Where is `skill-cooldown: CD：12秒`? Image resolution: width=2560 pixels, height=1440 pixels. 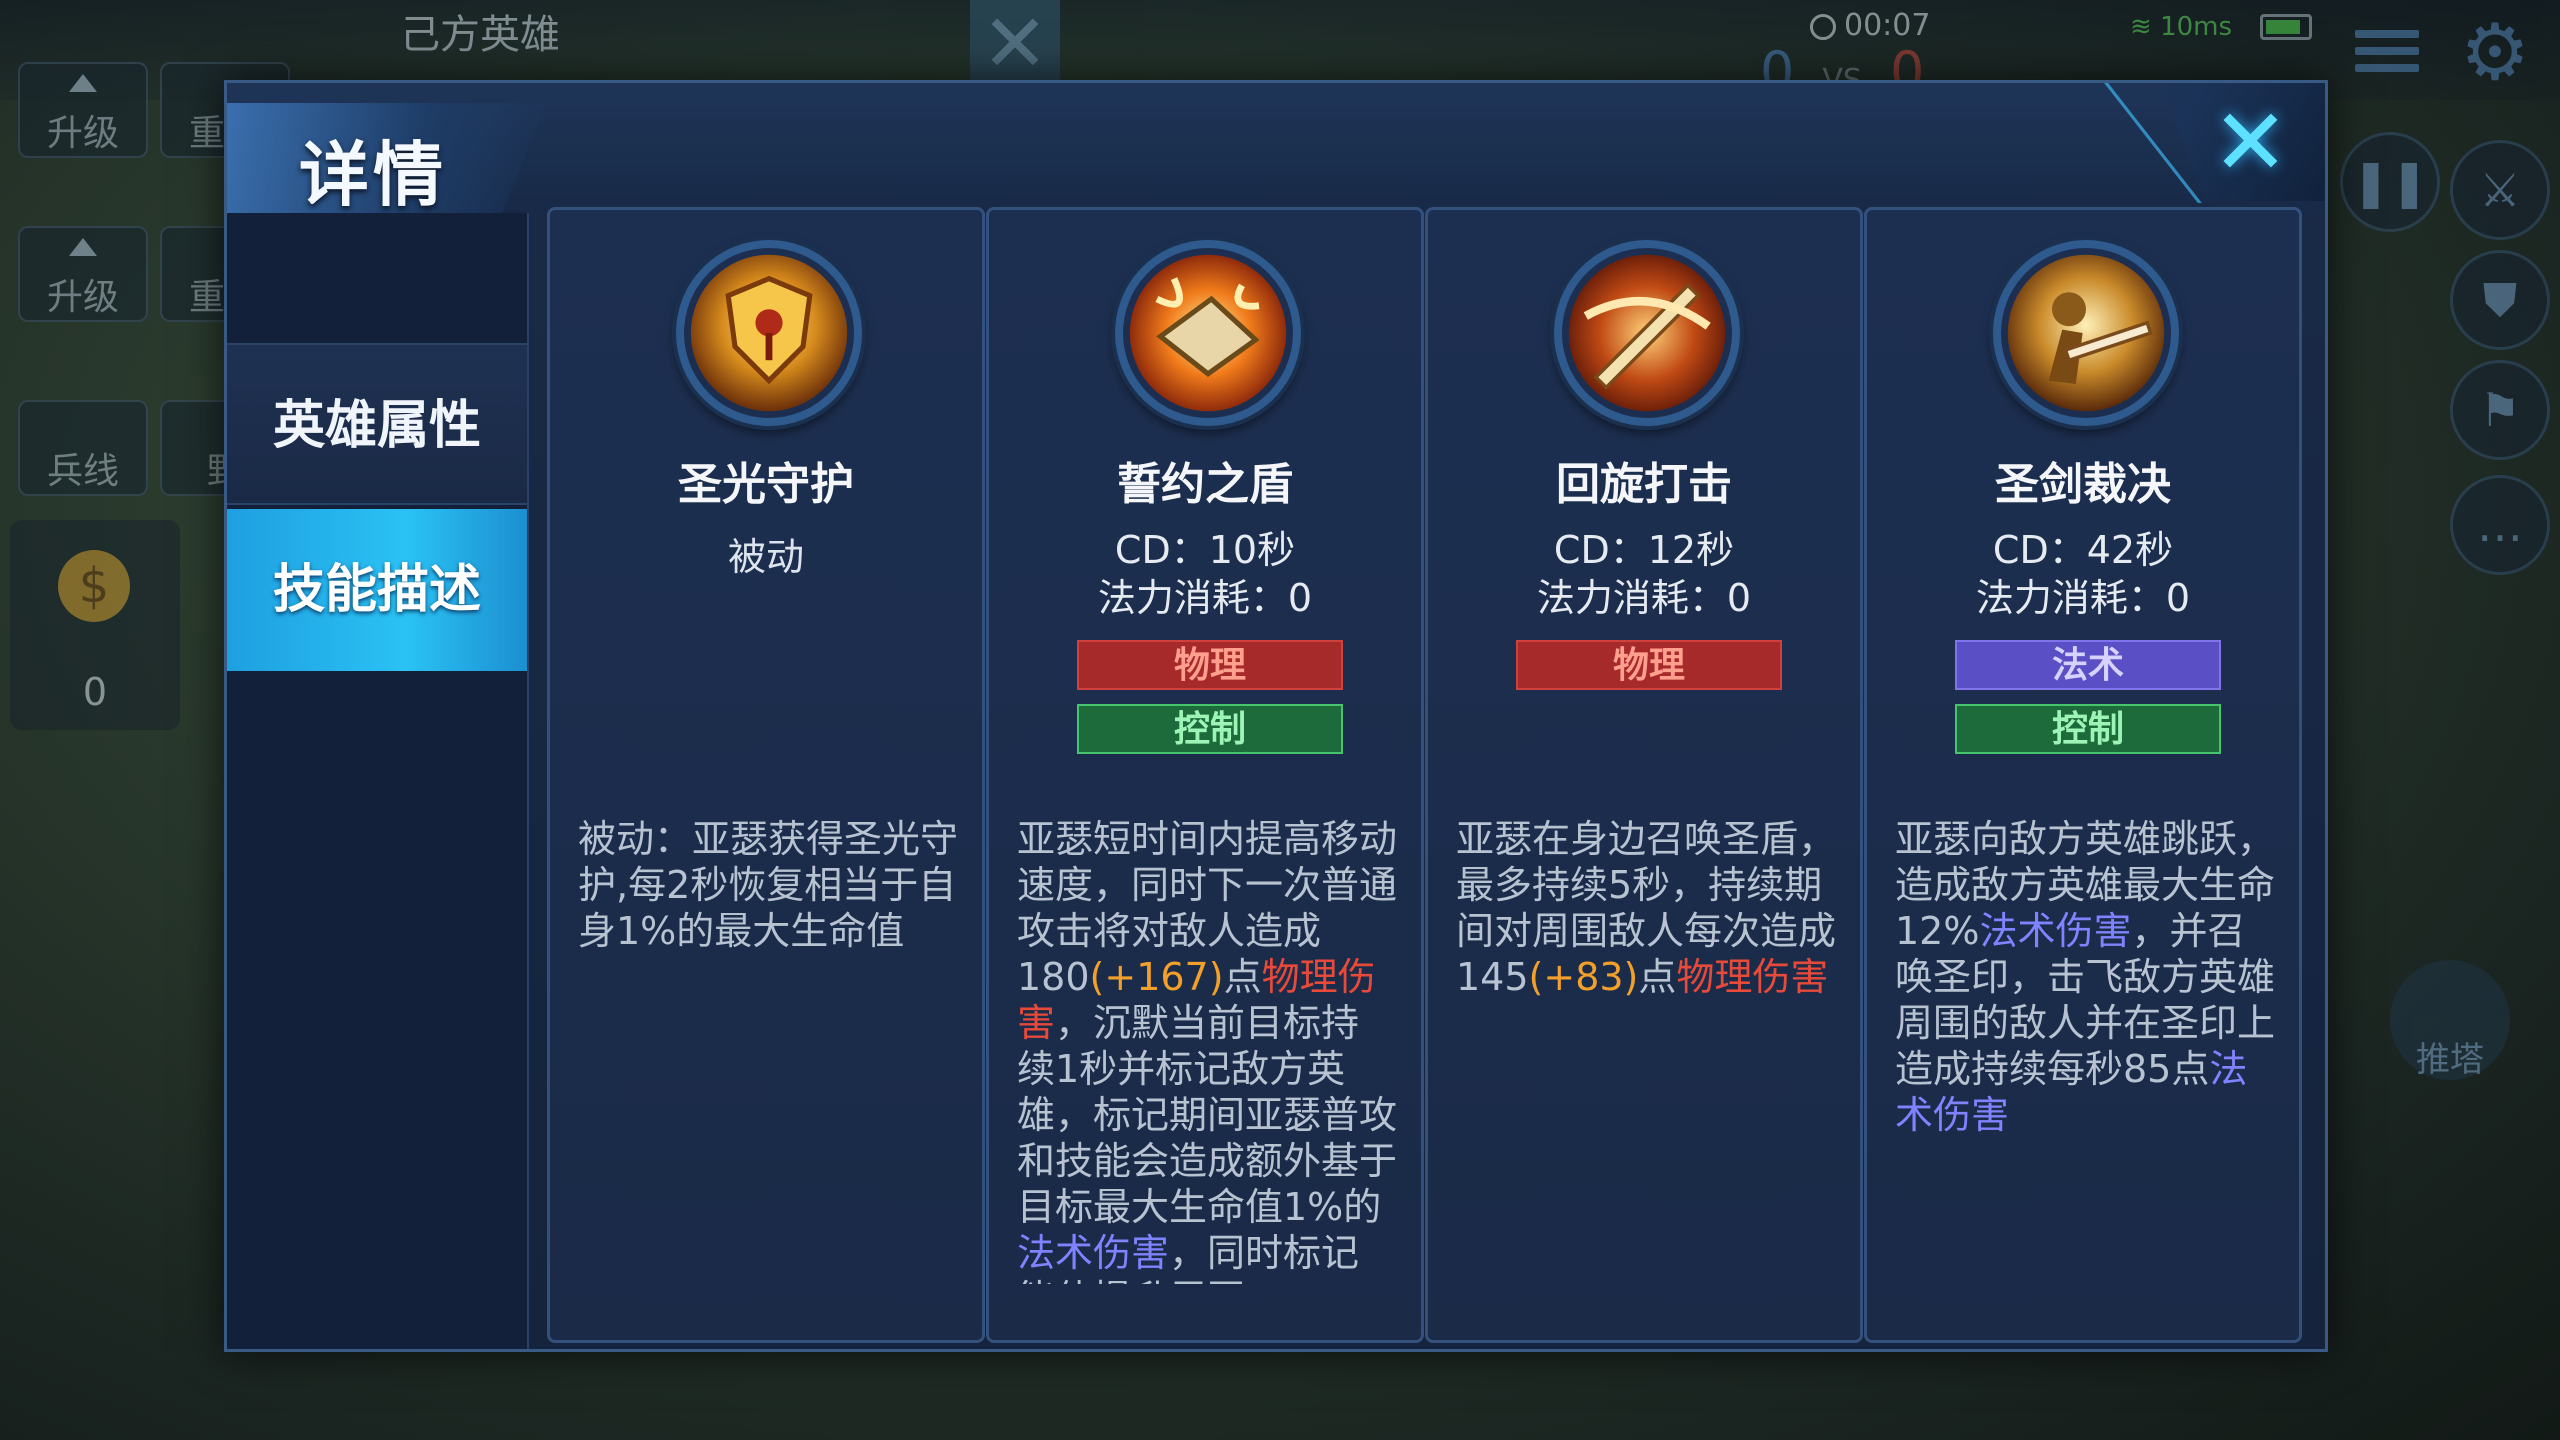
skill-cooldown: CD：12秒 is located at coordinates (1644, 550).